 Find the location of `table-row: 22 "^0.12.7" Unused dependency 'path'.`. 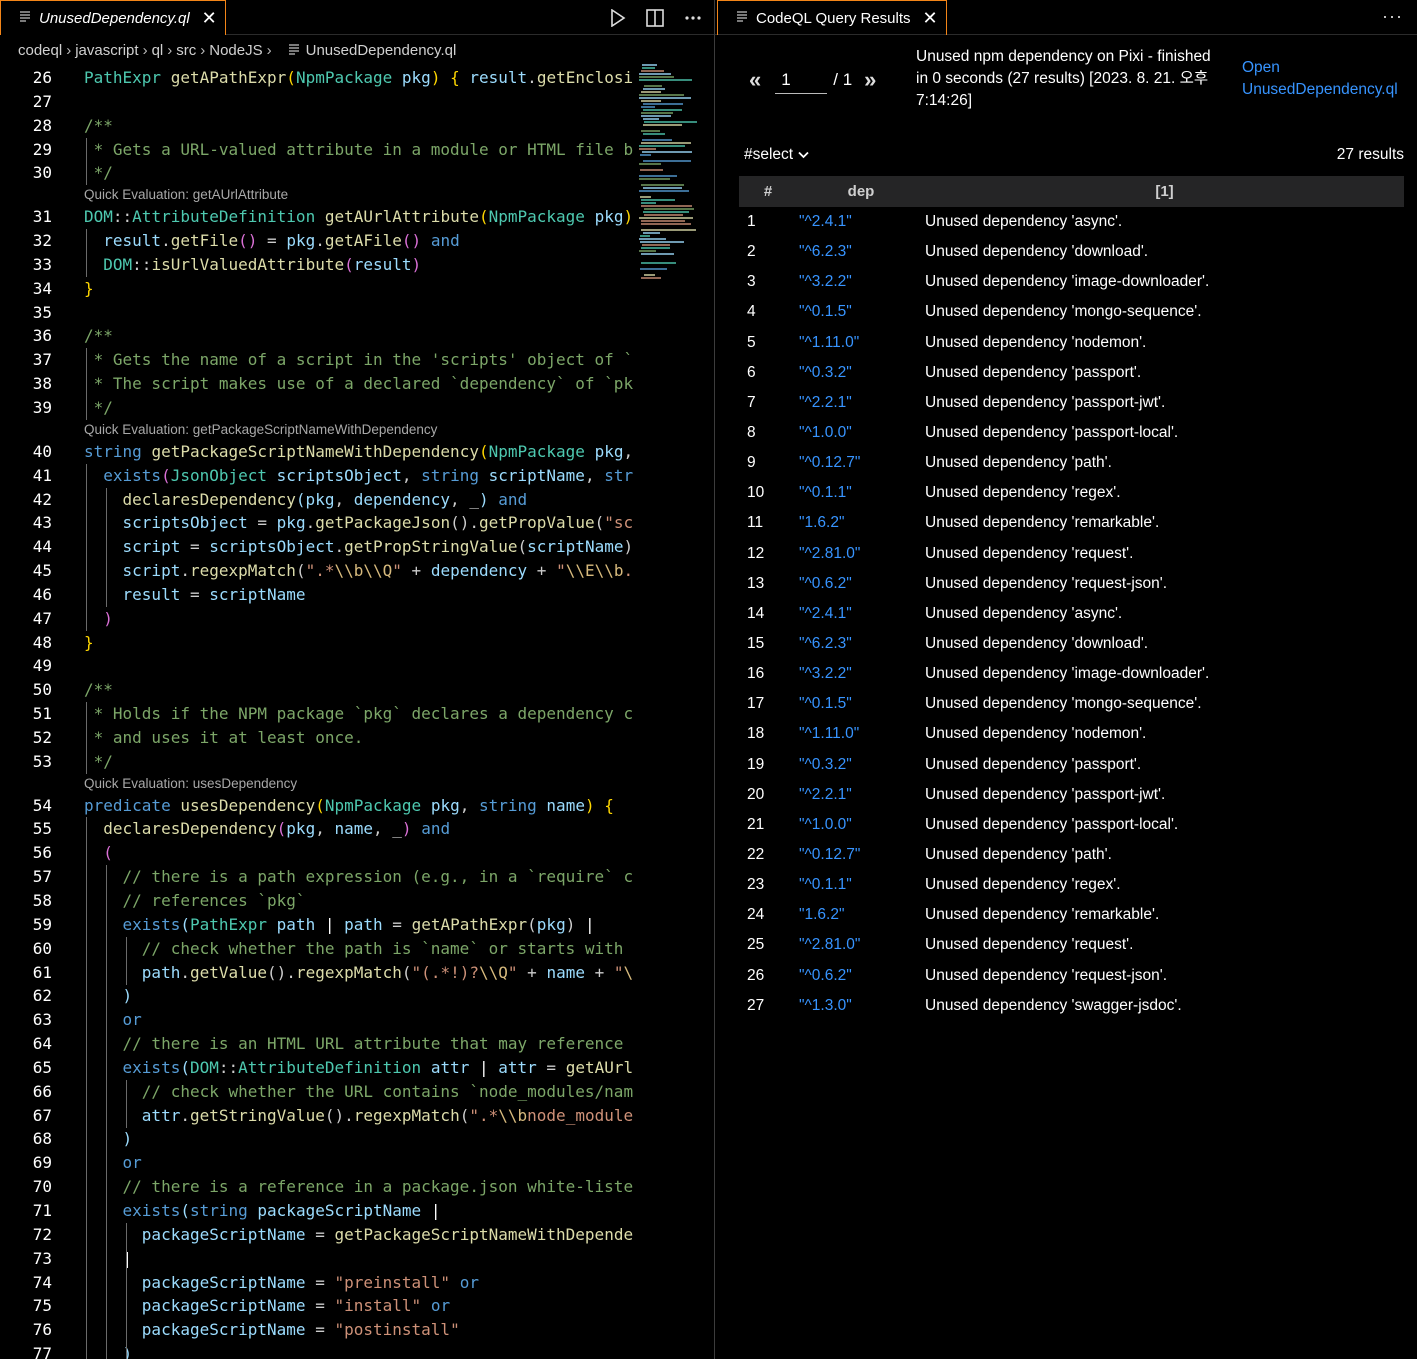

table-row: 22 "^0.12.7" Unused dependency 'path'. is located at coordinates (1071, 855).